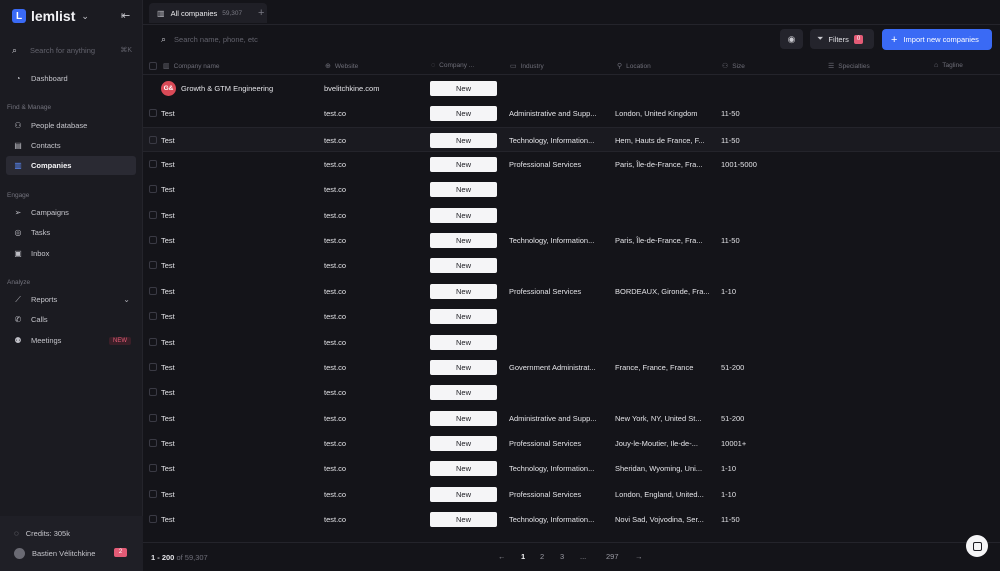 This screenshot has width=1000, height=571. I want to click on sidebar-item-calls: ✆ Calls, so click(71, 319).